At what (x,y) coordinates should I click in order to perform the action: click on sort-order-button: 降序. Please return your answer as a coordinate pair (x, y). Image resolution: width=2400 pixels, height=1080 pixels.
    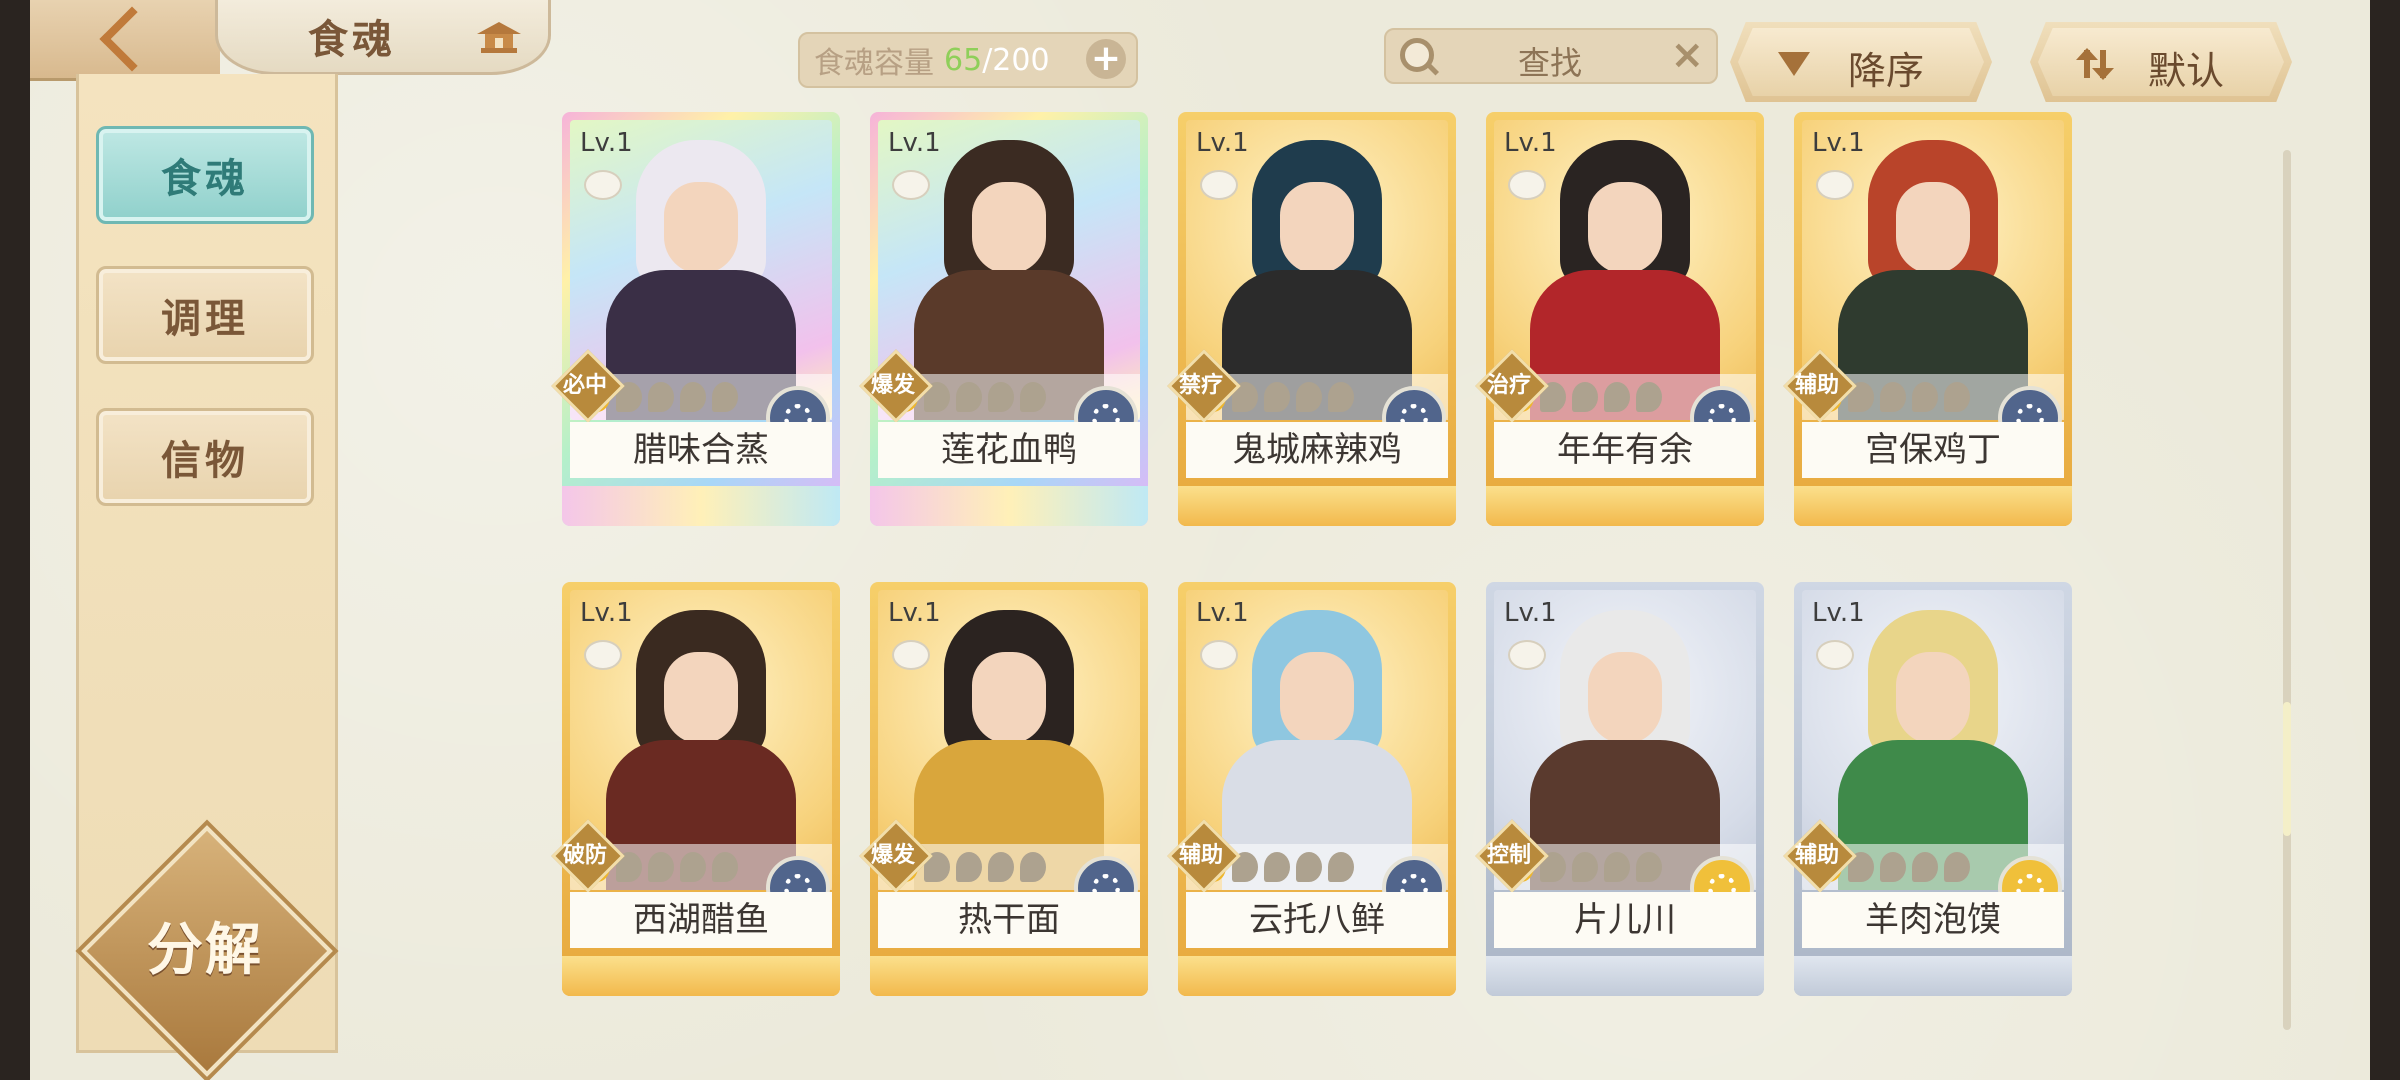
    Looking at the image, I should click on (1861, 62).